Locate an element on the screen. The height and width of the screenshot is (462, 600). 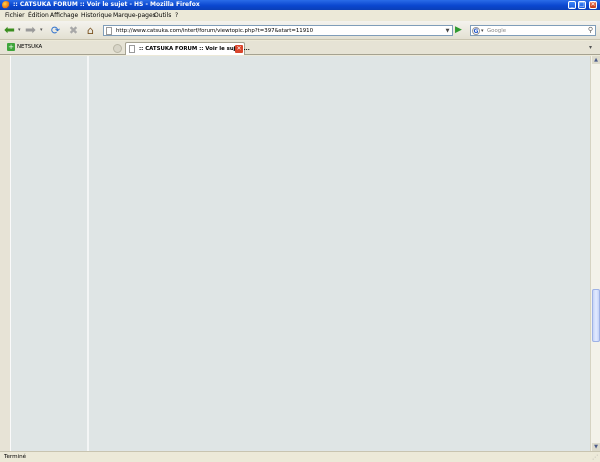
home-icon: ⌂ is located at coordinates (90, 30).